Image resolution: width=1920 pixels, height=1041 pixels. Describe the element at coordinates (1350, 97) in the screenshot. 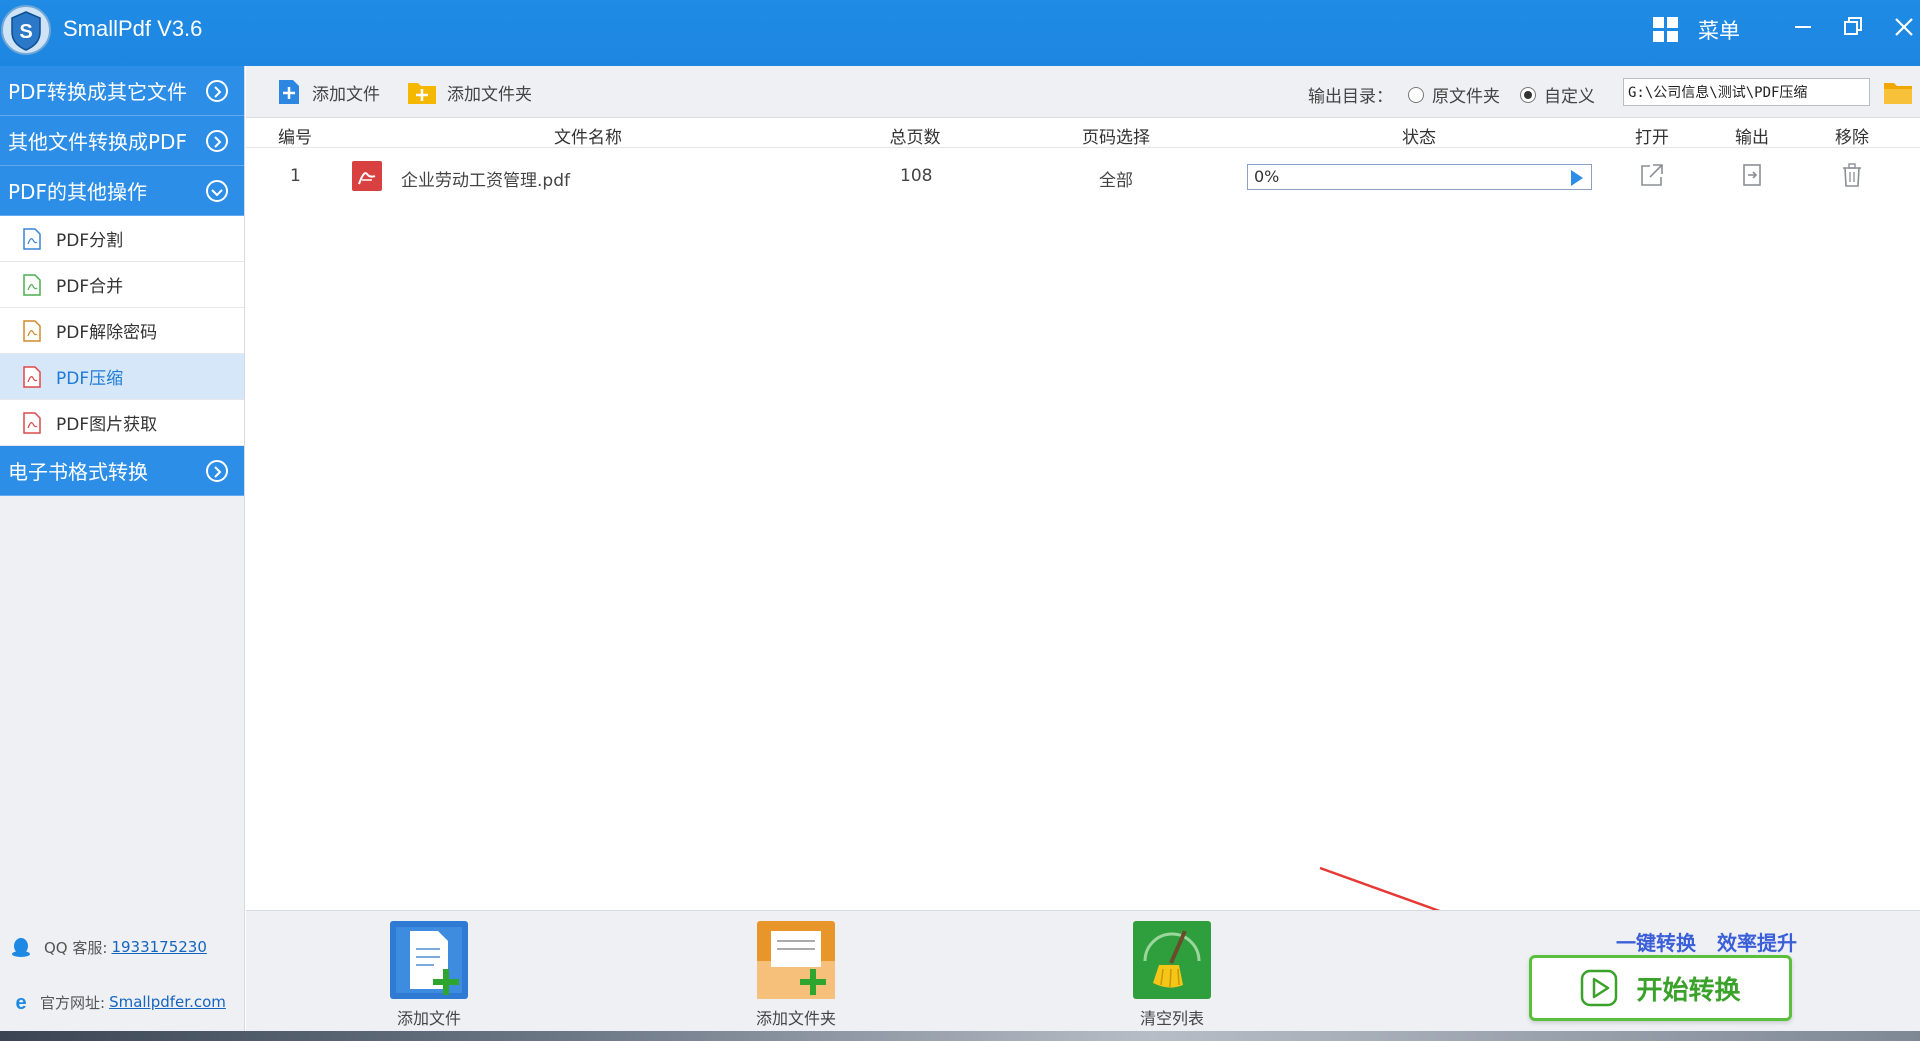

I see `output-dir-label: 输出目录：` at that location.